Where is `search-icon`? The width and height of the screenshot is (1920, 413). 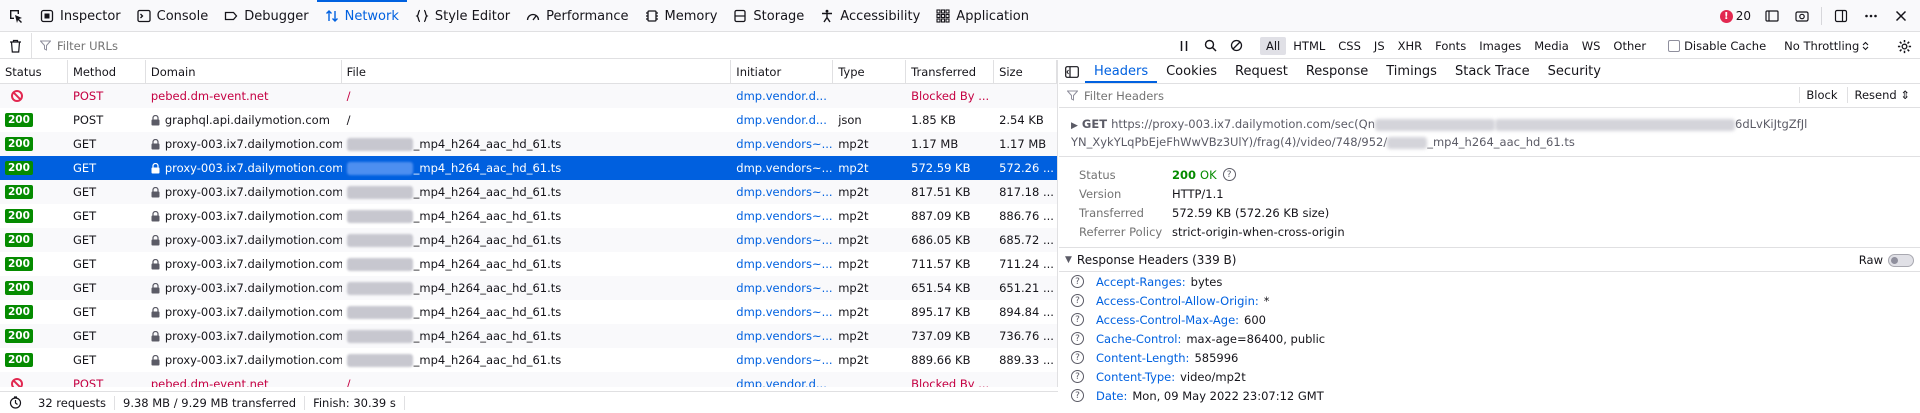 search-icon is located at coordinates (1210, 46).